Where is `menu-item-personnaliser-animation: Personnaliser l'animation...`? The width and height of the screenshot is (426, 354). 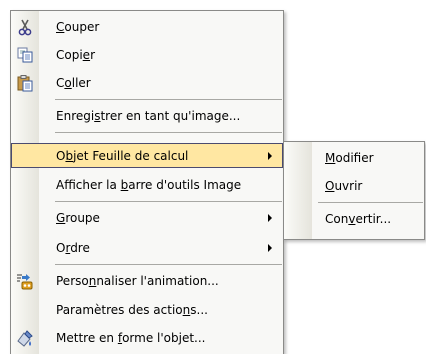
menu-item-personnaliser-animation: Personnaliser l'animation... is located at coordinates (147, 281).